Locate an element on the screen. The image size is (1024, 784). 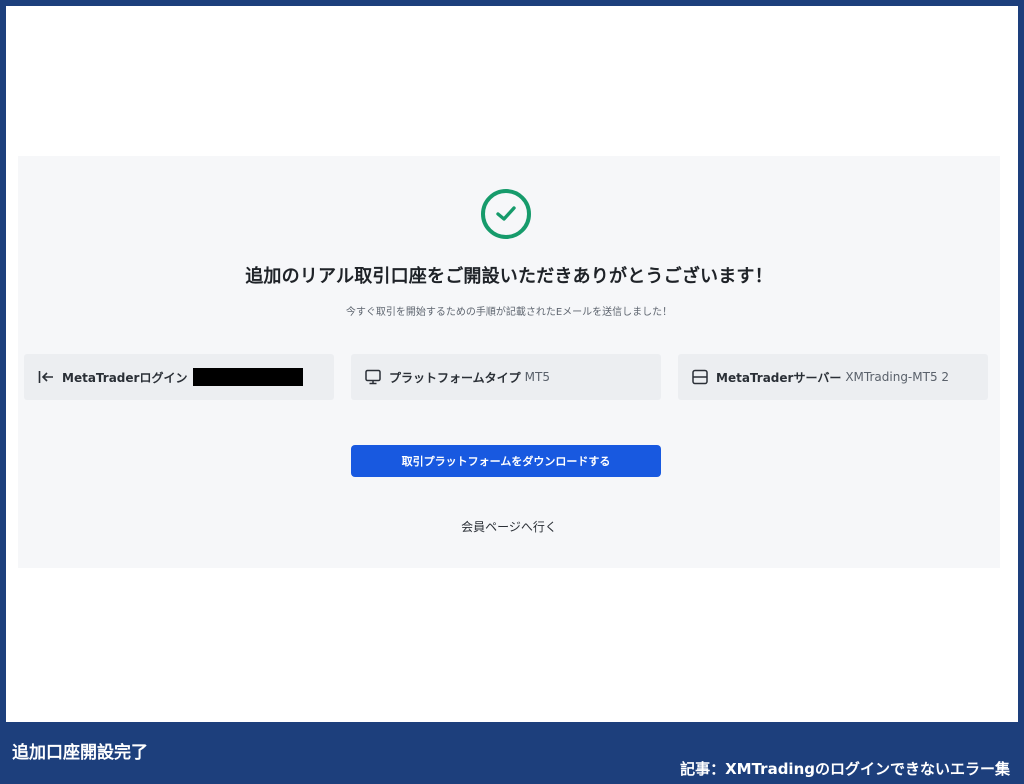
page-title: 追加のリアル取引口座をご開設いただきありがとうございます！ is located at coordinates (509, 276).